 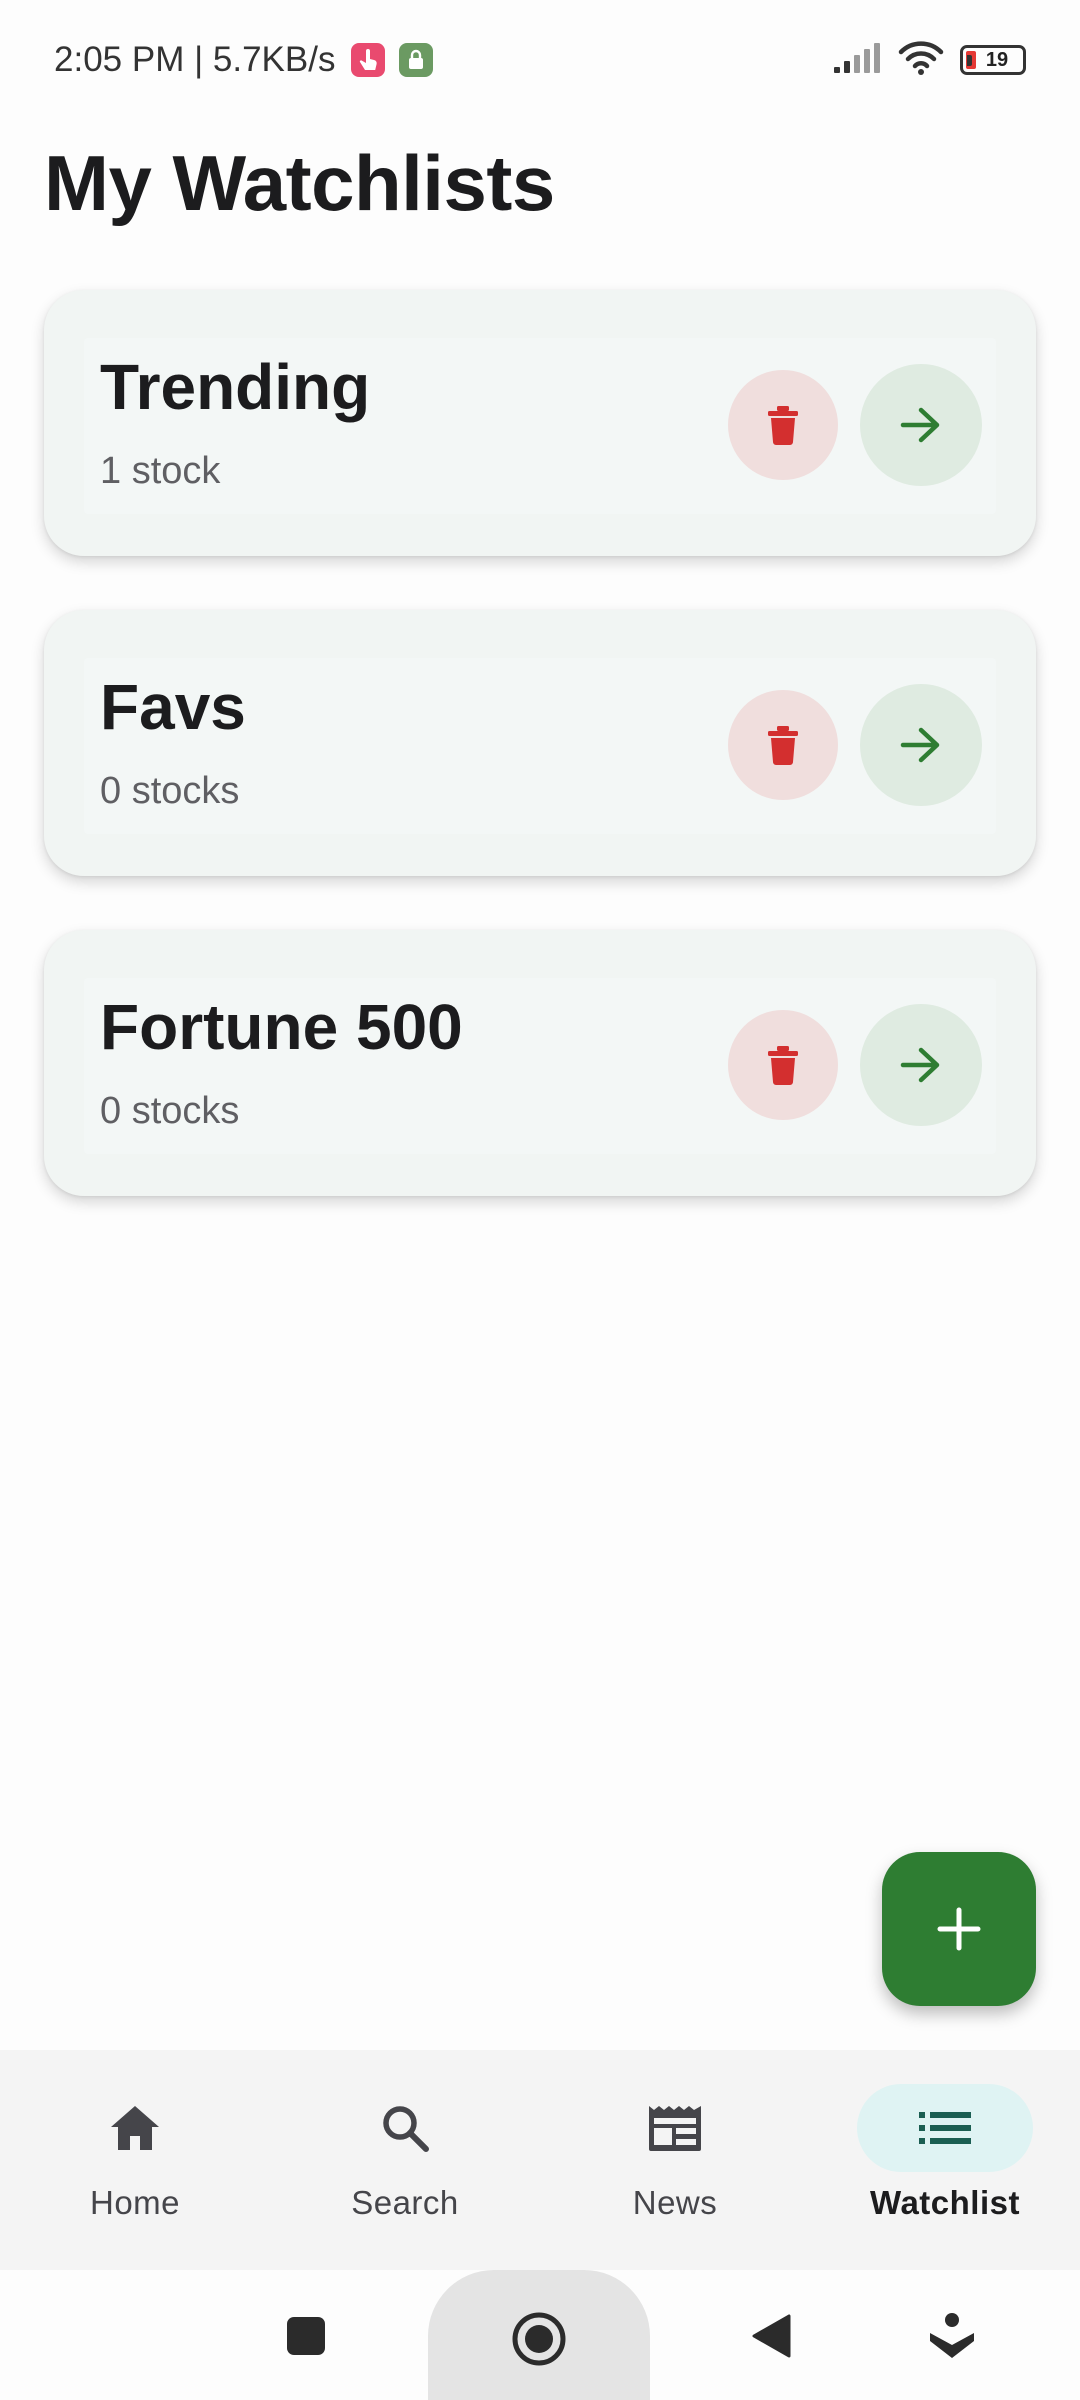 I want to click on home-circle-icon, so click(x=539, y=2339).